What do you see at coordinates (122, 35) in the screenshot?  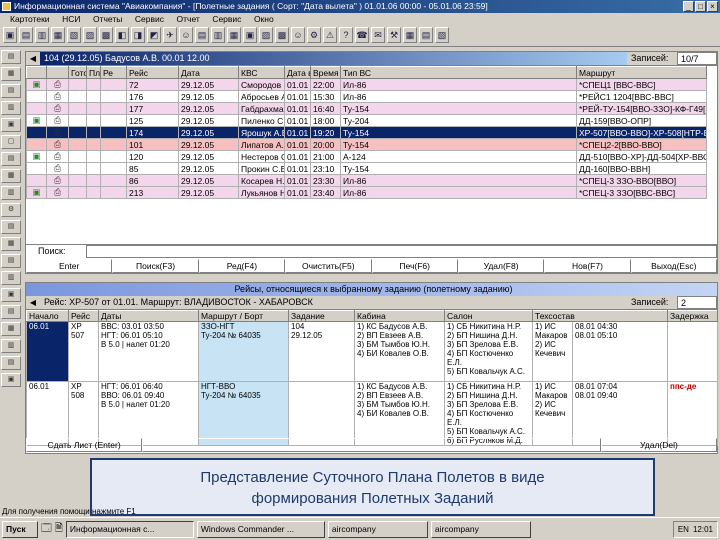 I see `filter-icon: ◧` at bounding box center [122, 35].